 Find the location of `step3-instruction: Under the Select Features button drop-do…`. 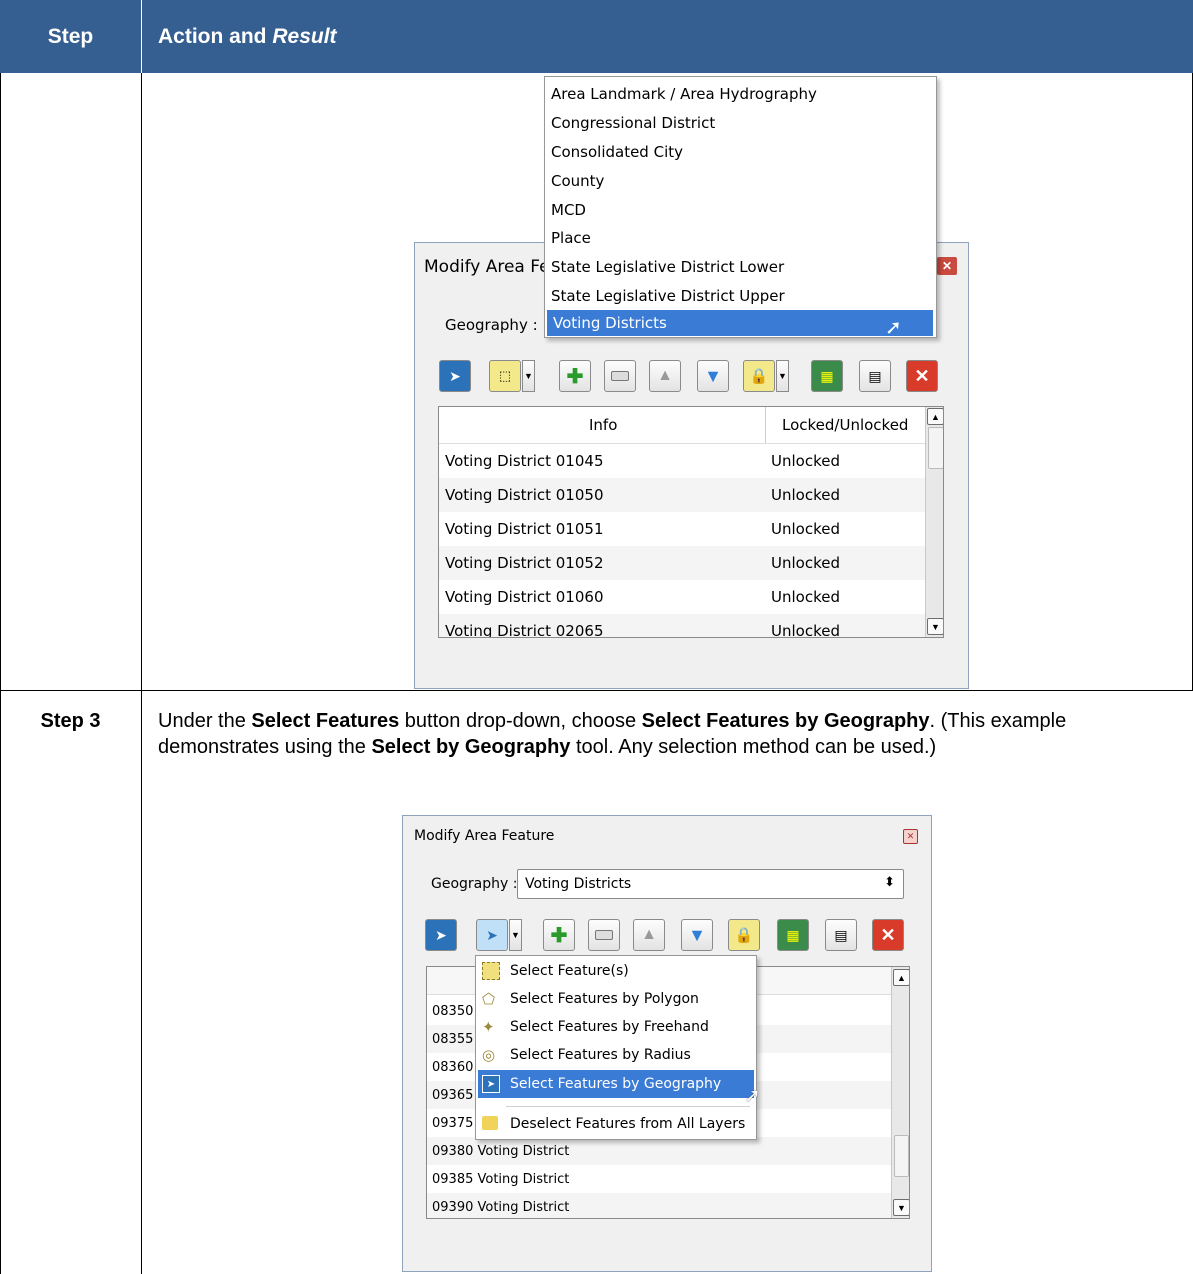

step3-instruction: Under the Select Features button drop-do… is located at coordinates (612, 734).